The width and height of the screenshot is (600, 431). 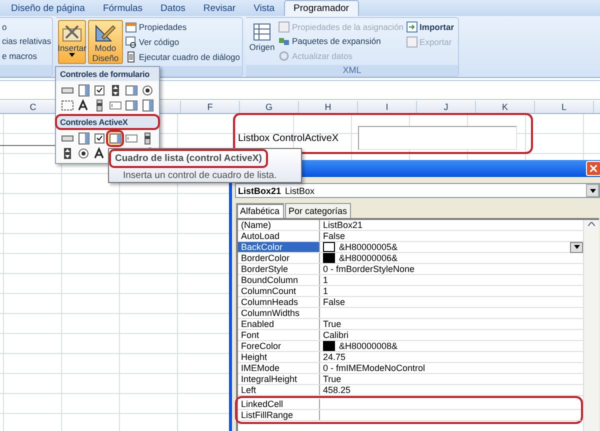 I want to click on property-value: 0 - fmBorderStyleNone, so click(x=369, y=269).